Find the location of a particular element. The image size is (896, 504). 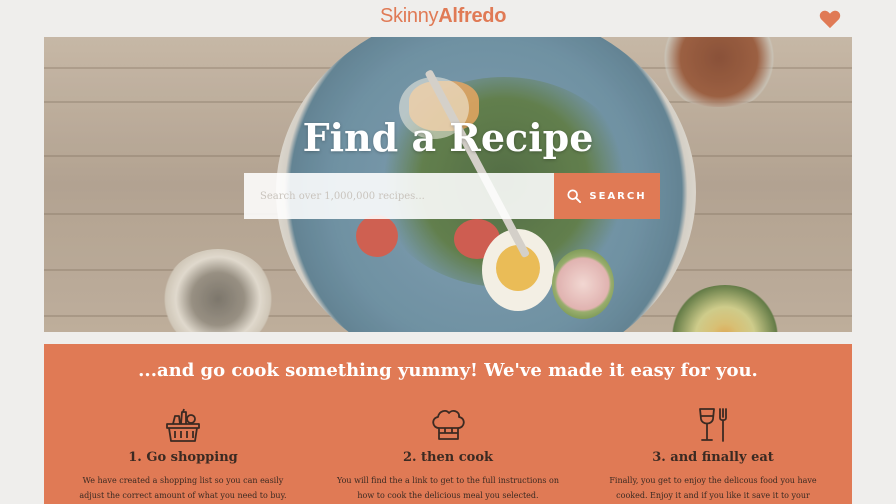

step-title: 3. and finally eat is located at coordinates (713, 457).